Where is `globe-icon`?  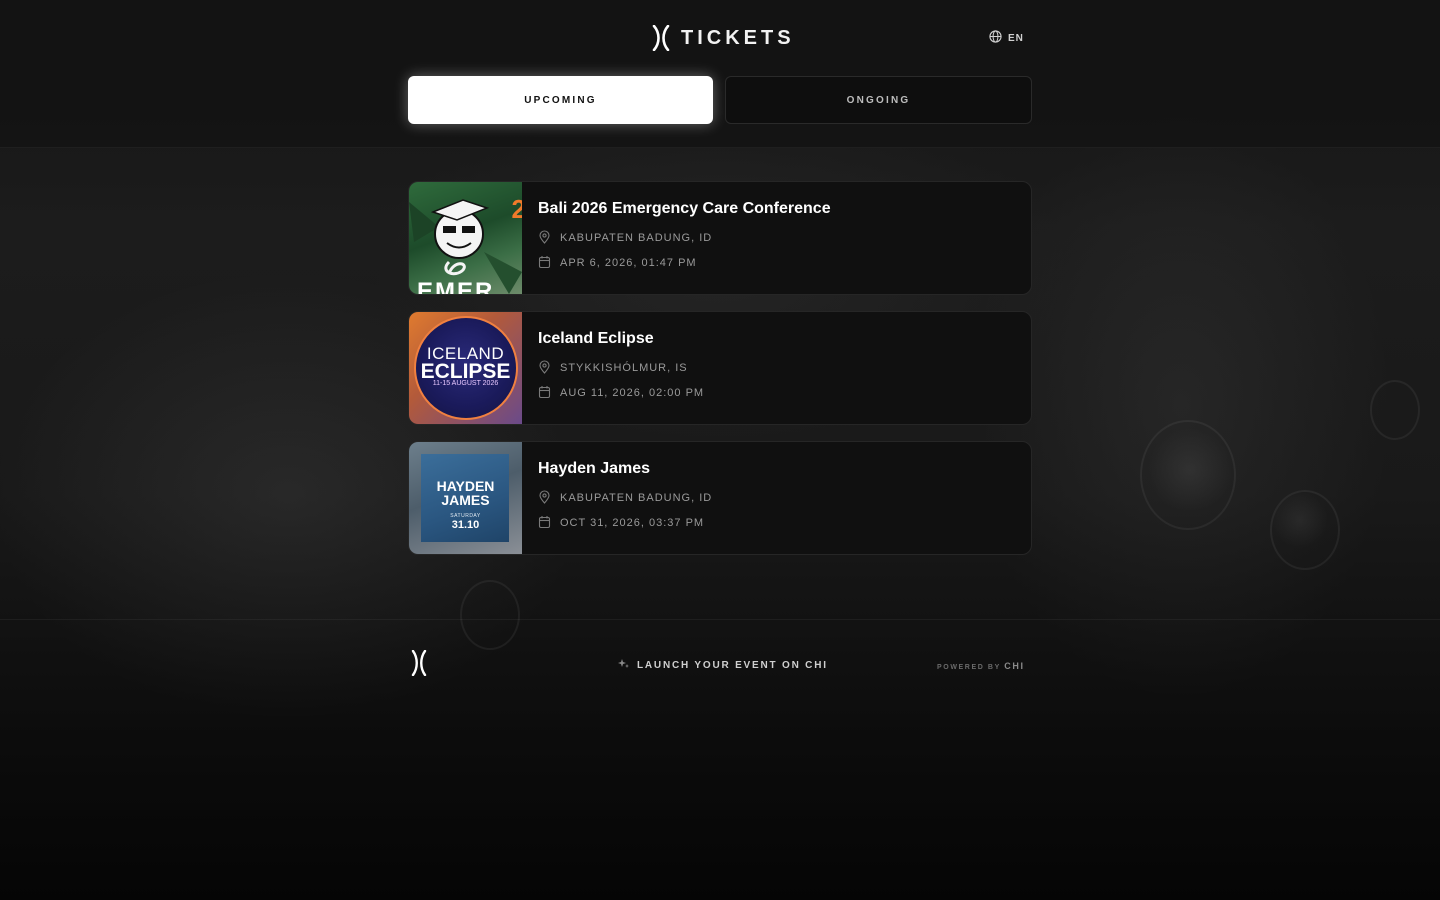
globe-icon is located at coordinates (995, 38).